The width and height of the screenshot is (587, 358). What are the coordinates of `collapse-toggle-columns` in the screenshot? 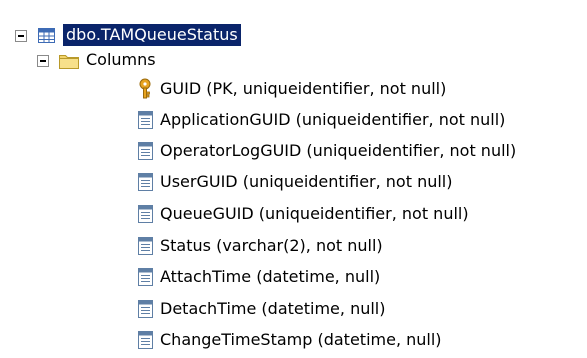 It's located at (43, 61).